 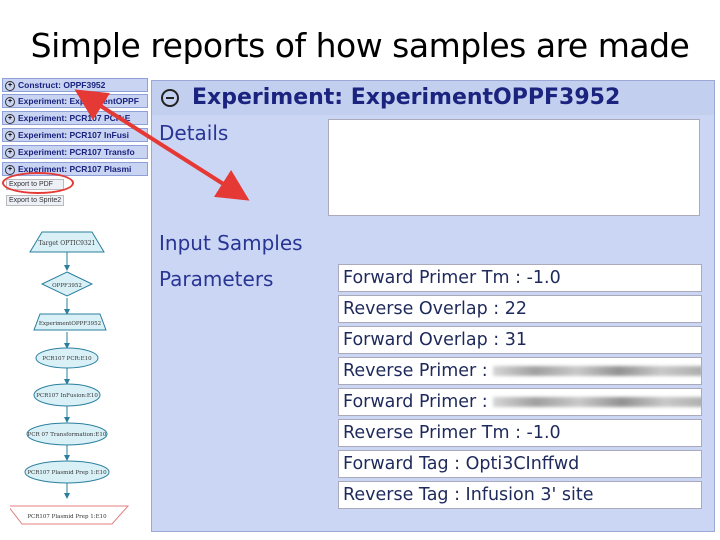 I want to click on tree-item-label: Experiment: PCR107 InFusi, so click(x=74, y=135).